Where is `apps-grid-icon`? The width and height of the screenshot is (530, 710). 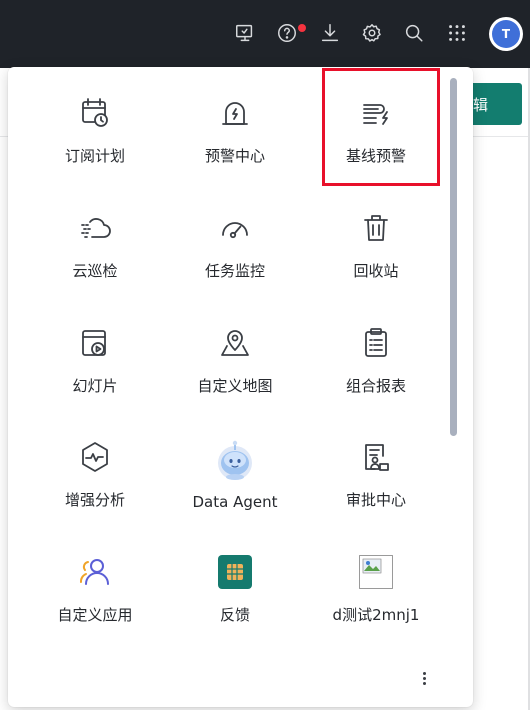 apps-grid-icon is located at coordinates (457, 33).